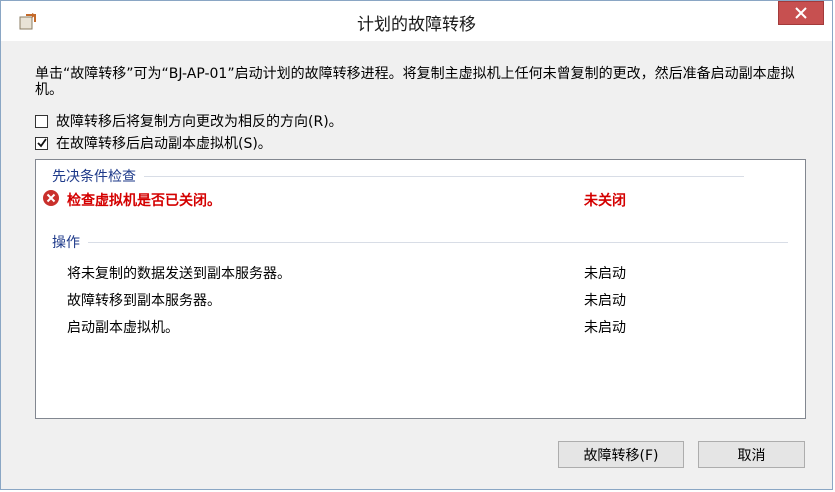 This screenshot has width=835, height=492. I want to click on title-bar: 计划的故障转移, so click(416, 21).